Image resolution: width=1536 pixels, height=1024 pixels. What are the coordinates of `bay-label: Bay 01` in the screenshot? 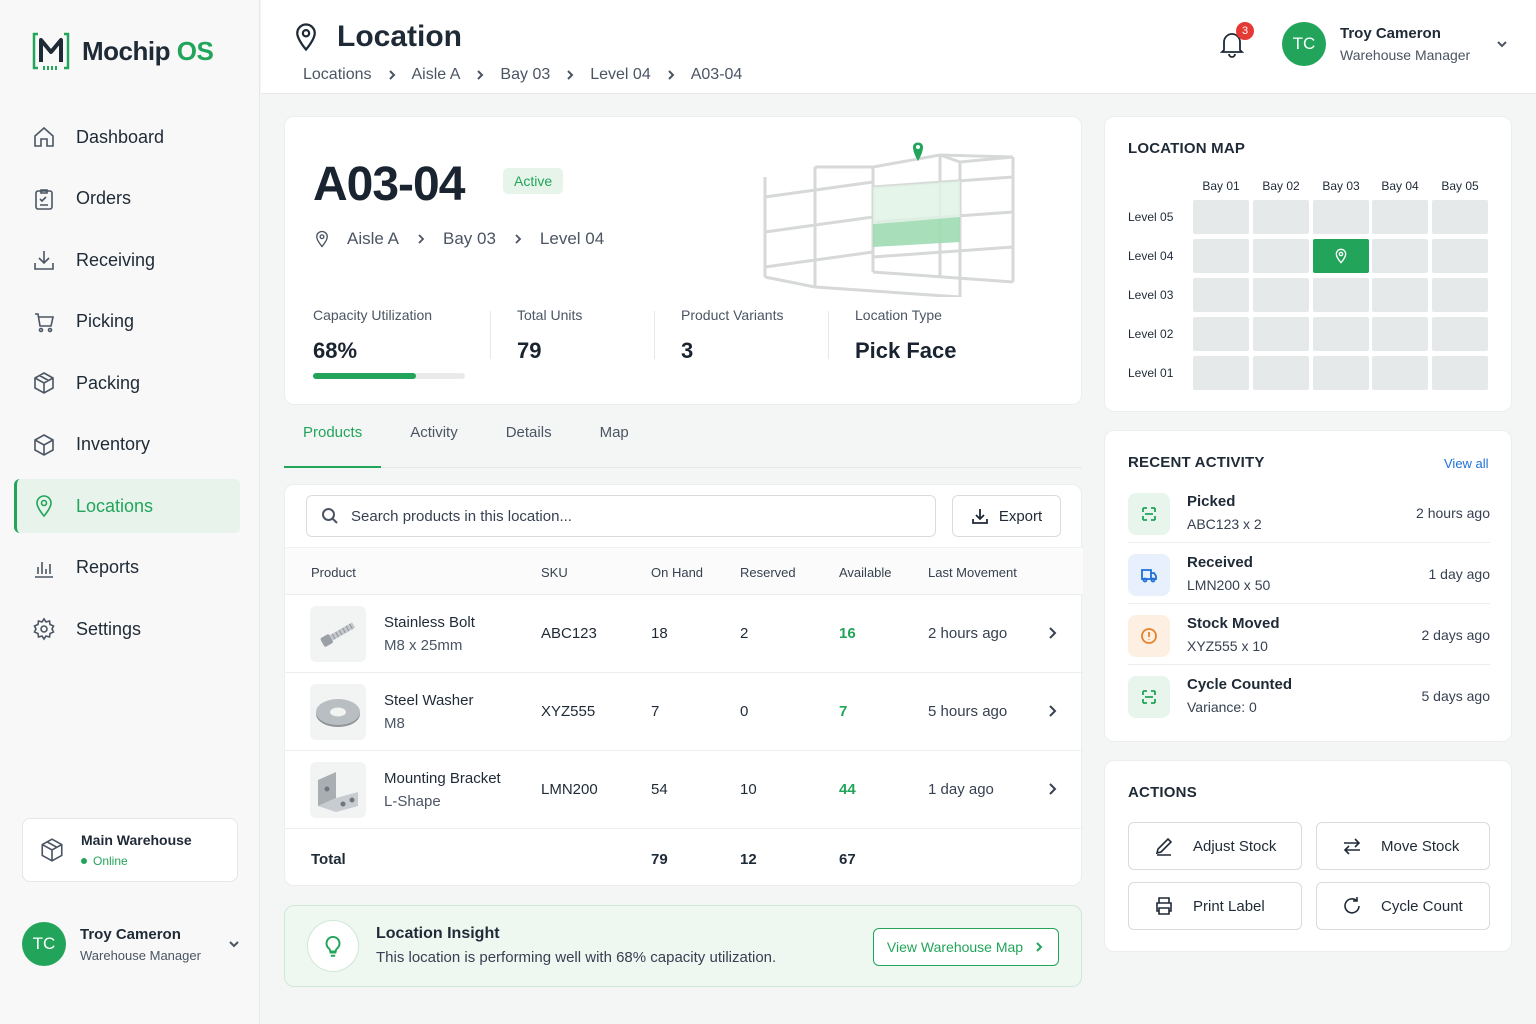 It's located at (1221, 186).